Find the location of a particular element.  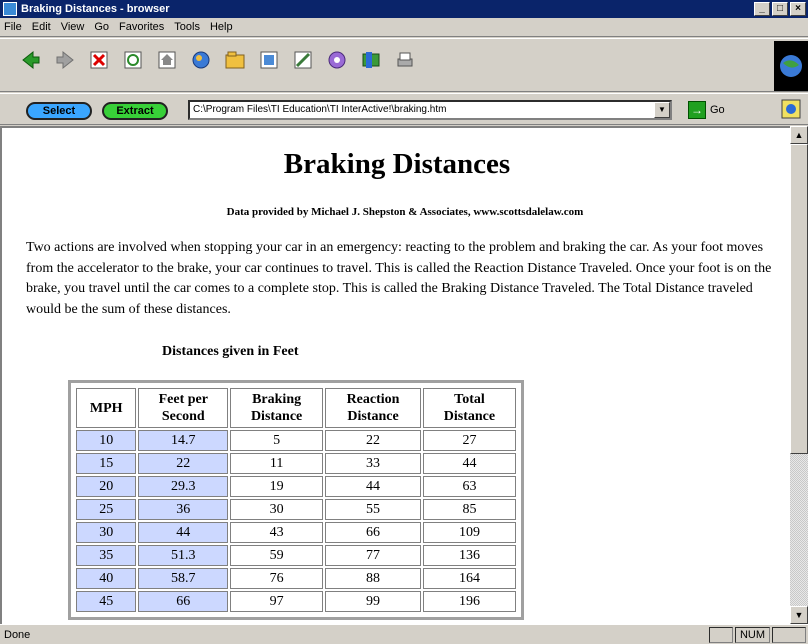

scroll-thumb is located at coordinates (799, 299).